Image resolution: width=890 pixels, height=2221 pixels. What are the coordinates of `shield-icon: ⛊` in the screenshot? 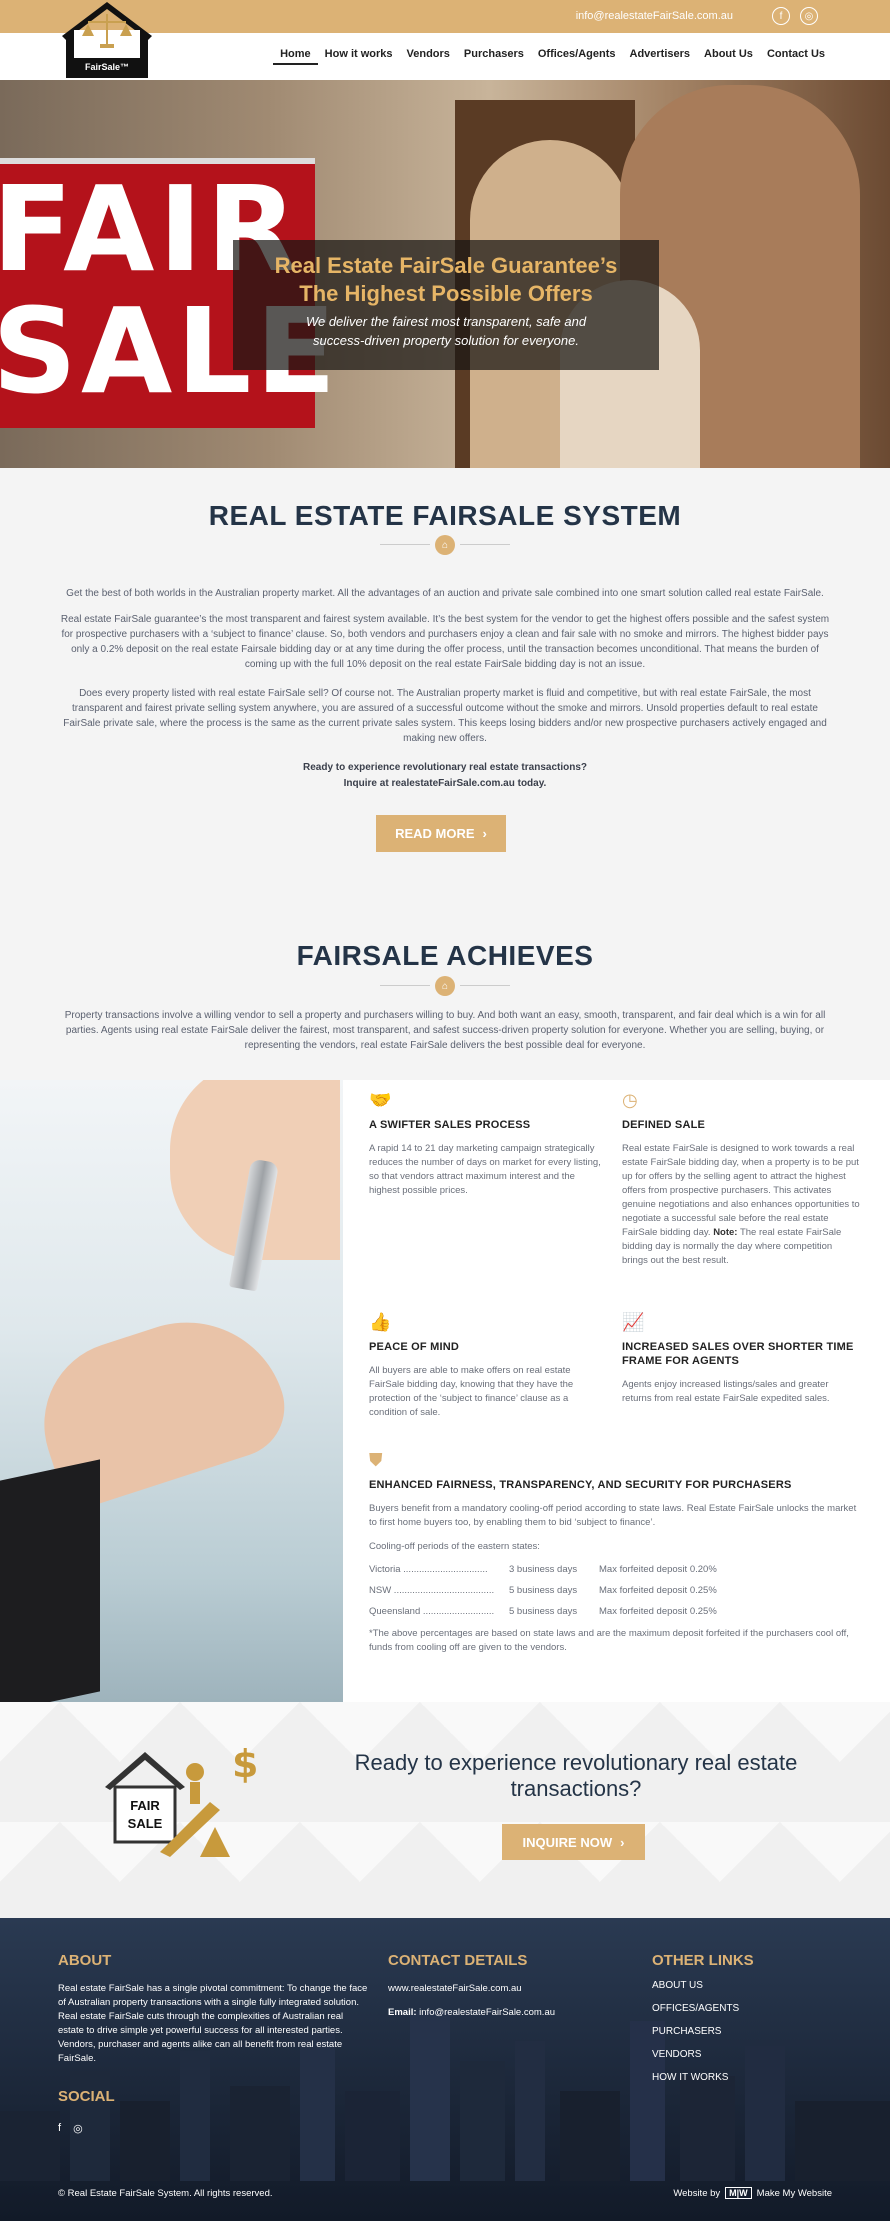 It's located at (376, 1460).